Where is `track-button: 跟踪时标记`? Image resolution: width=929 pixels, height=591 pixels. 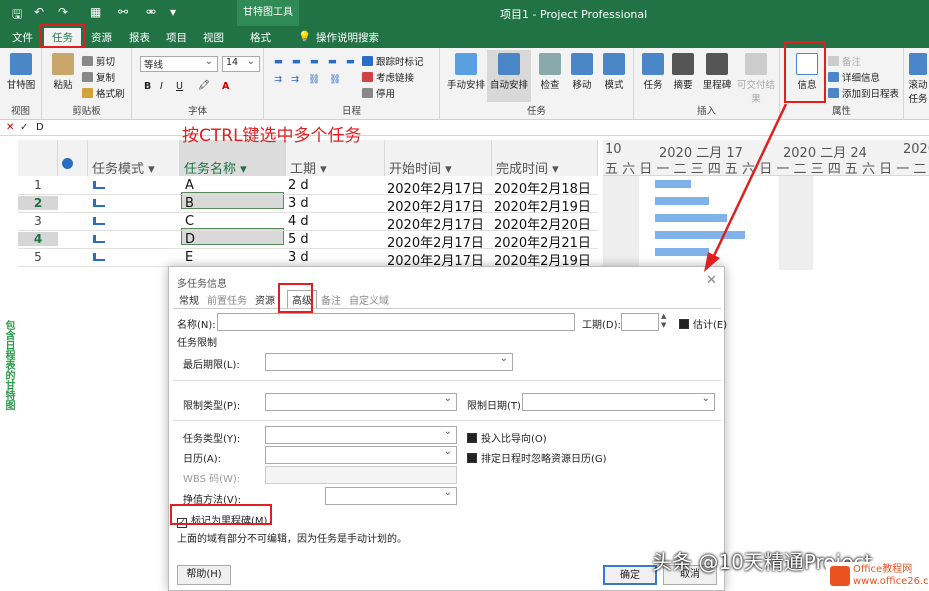 track-button: 跟踪时标记 is located at coordinates (393, 61).